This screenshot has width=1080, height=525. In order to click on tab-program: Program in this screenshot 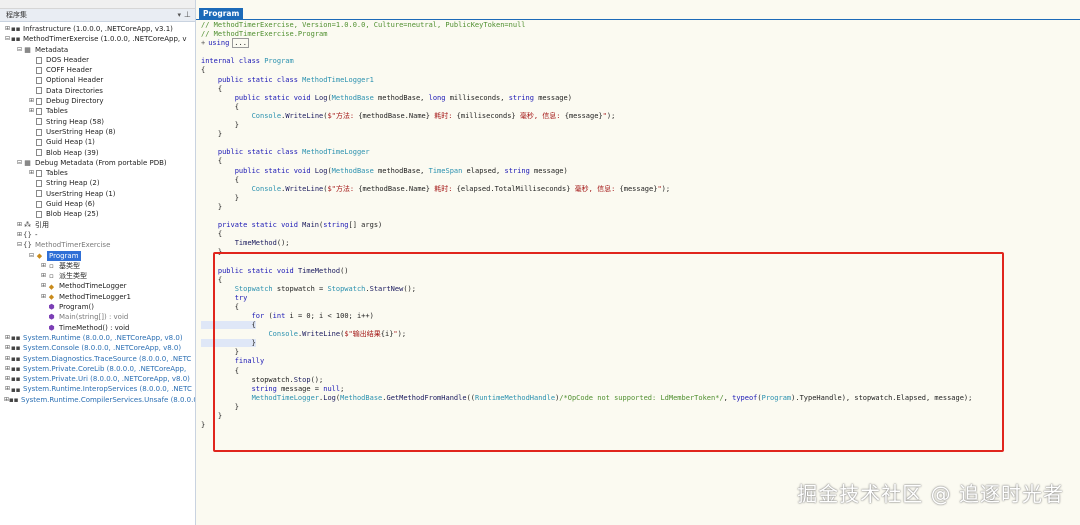, I will do `click(221, 13)`.